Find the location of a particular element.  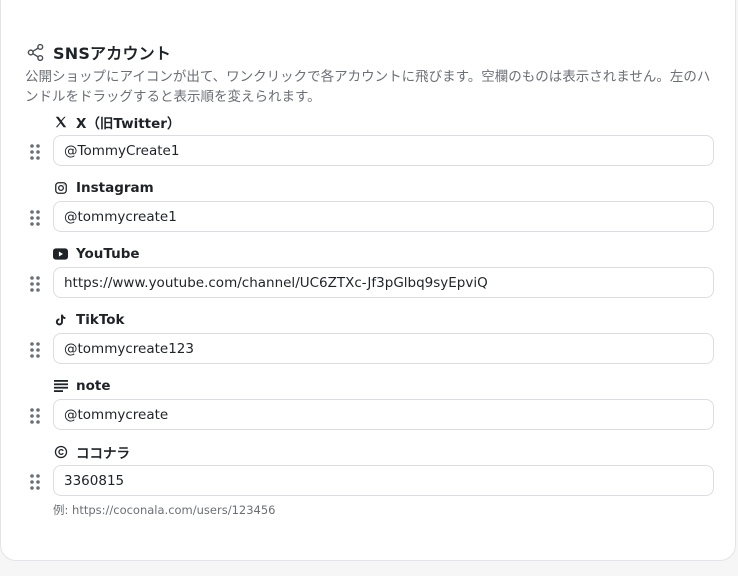

sns-label-text: X（旧Twitter） is located at coordinates (128, 124).